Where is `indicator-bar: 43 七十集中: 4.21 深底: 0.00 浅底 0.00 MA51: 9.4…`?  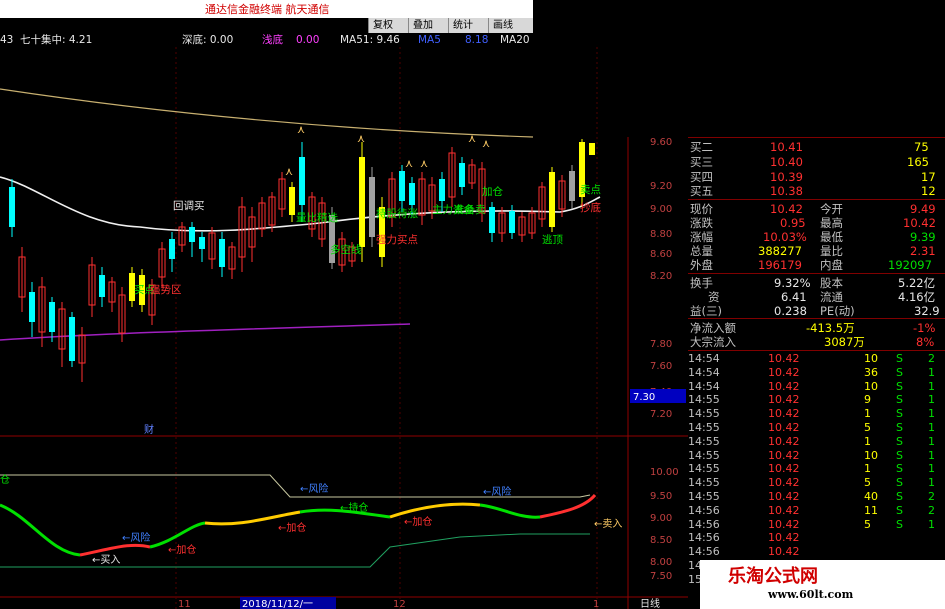 indicator-bar: 43 七十集中: 4.21 深底: 0.00 浅底 0.00 MA51: 9.4… is located at coordinates (266, 40).